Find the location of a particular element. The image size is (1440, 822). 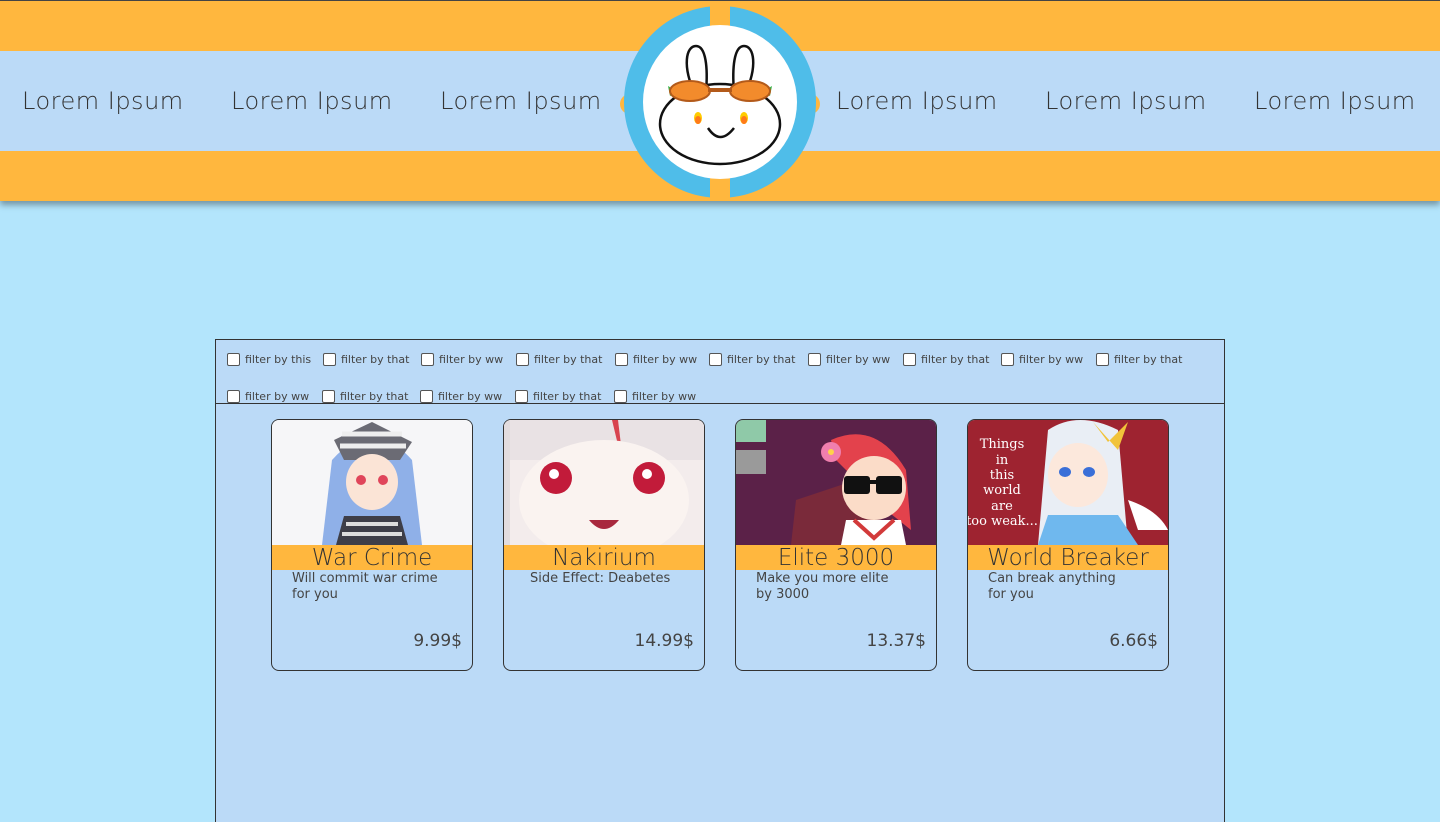

product-price: 14.99$ is located at coordinates (664, 641).